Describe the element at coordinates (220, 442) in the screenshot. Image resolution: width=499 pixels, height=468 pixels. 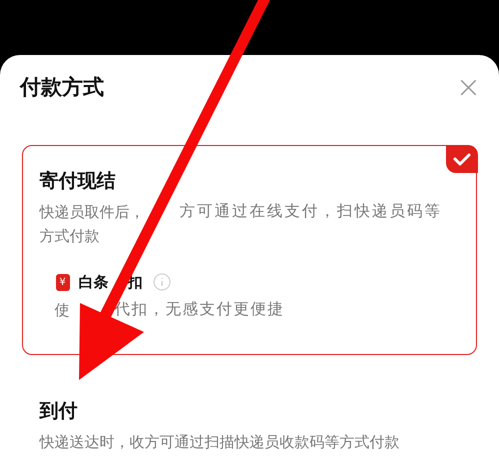
I see `option-description: 快递送达时，收方可通过扫描快递员收款码等方式付款` at that location.